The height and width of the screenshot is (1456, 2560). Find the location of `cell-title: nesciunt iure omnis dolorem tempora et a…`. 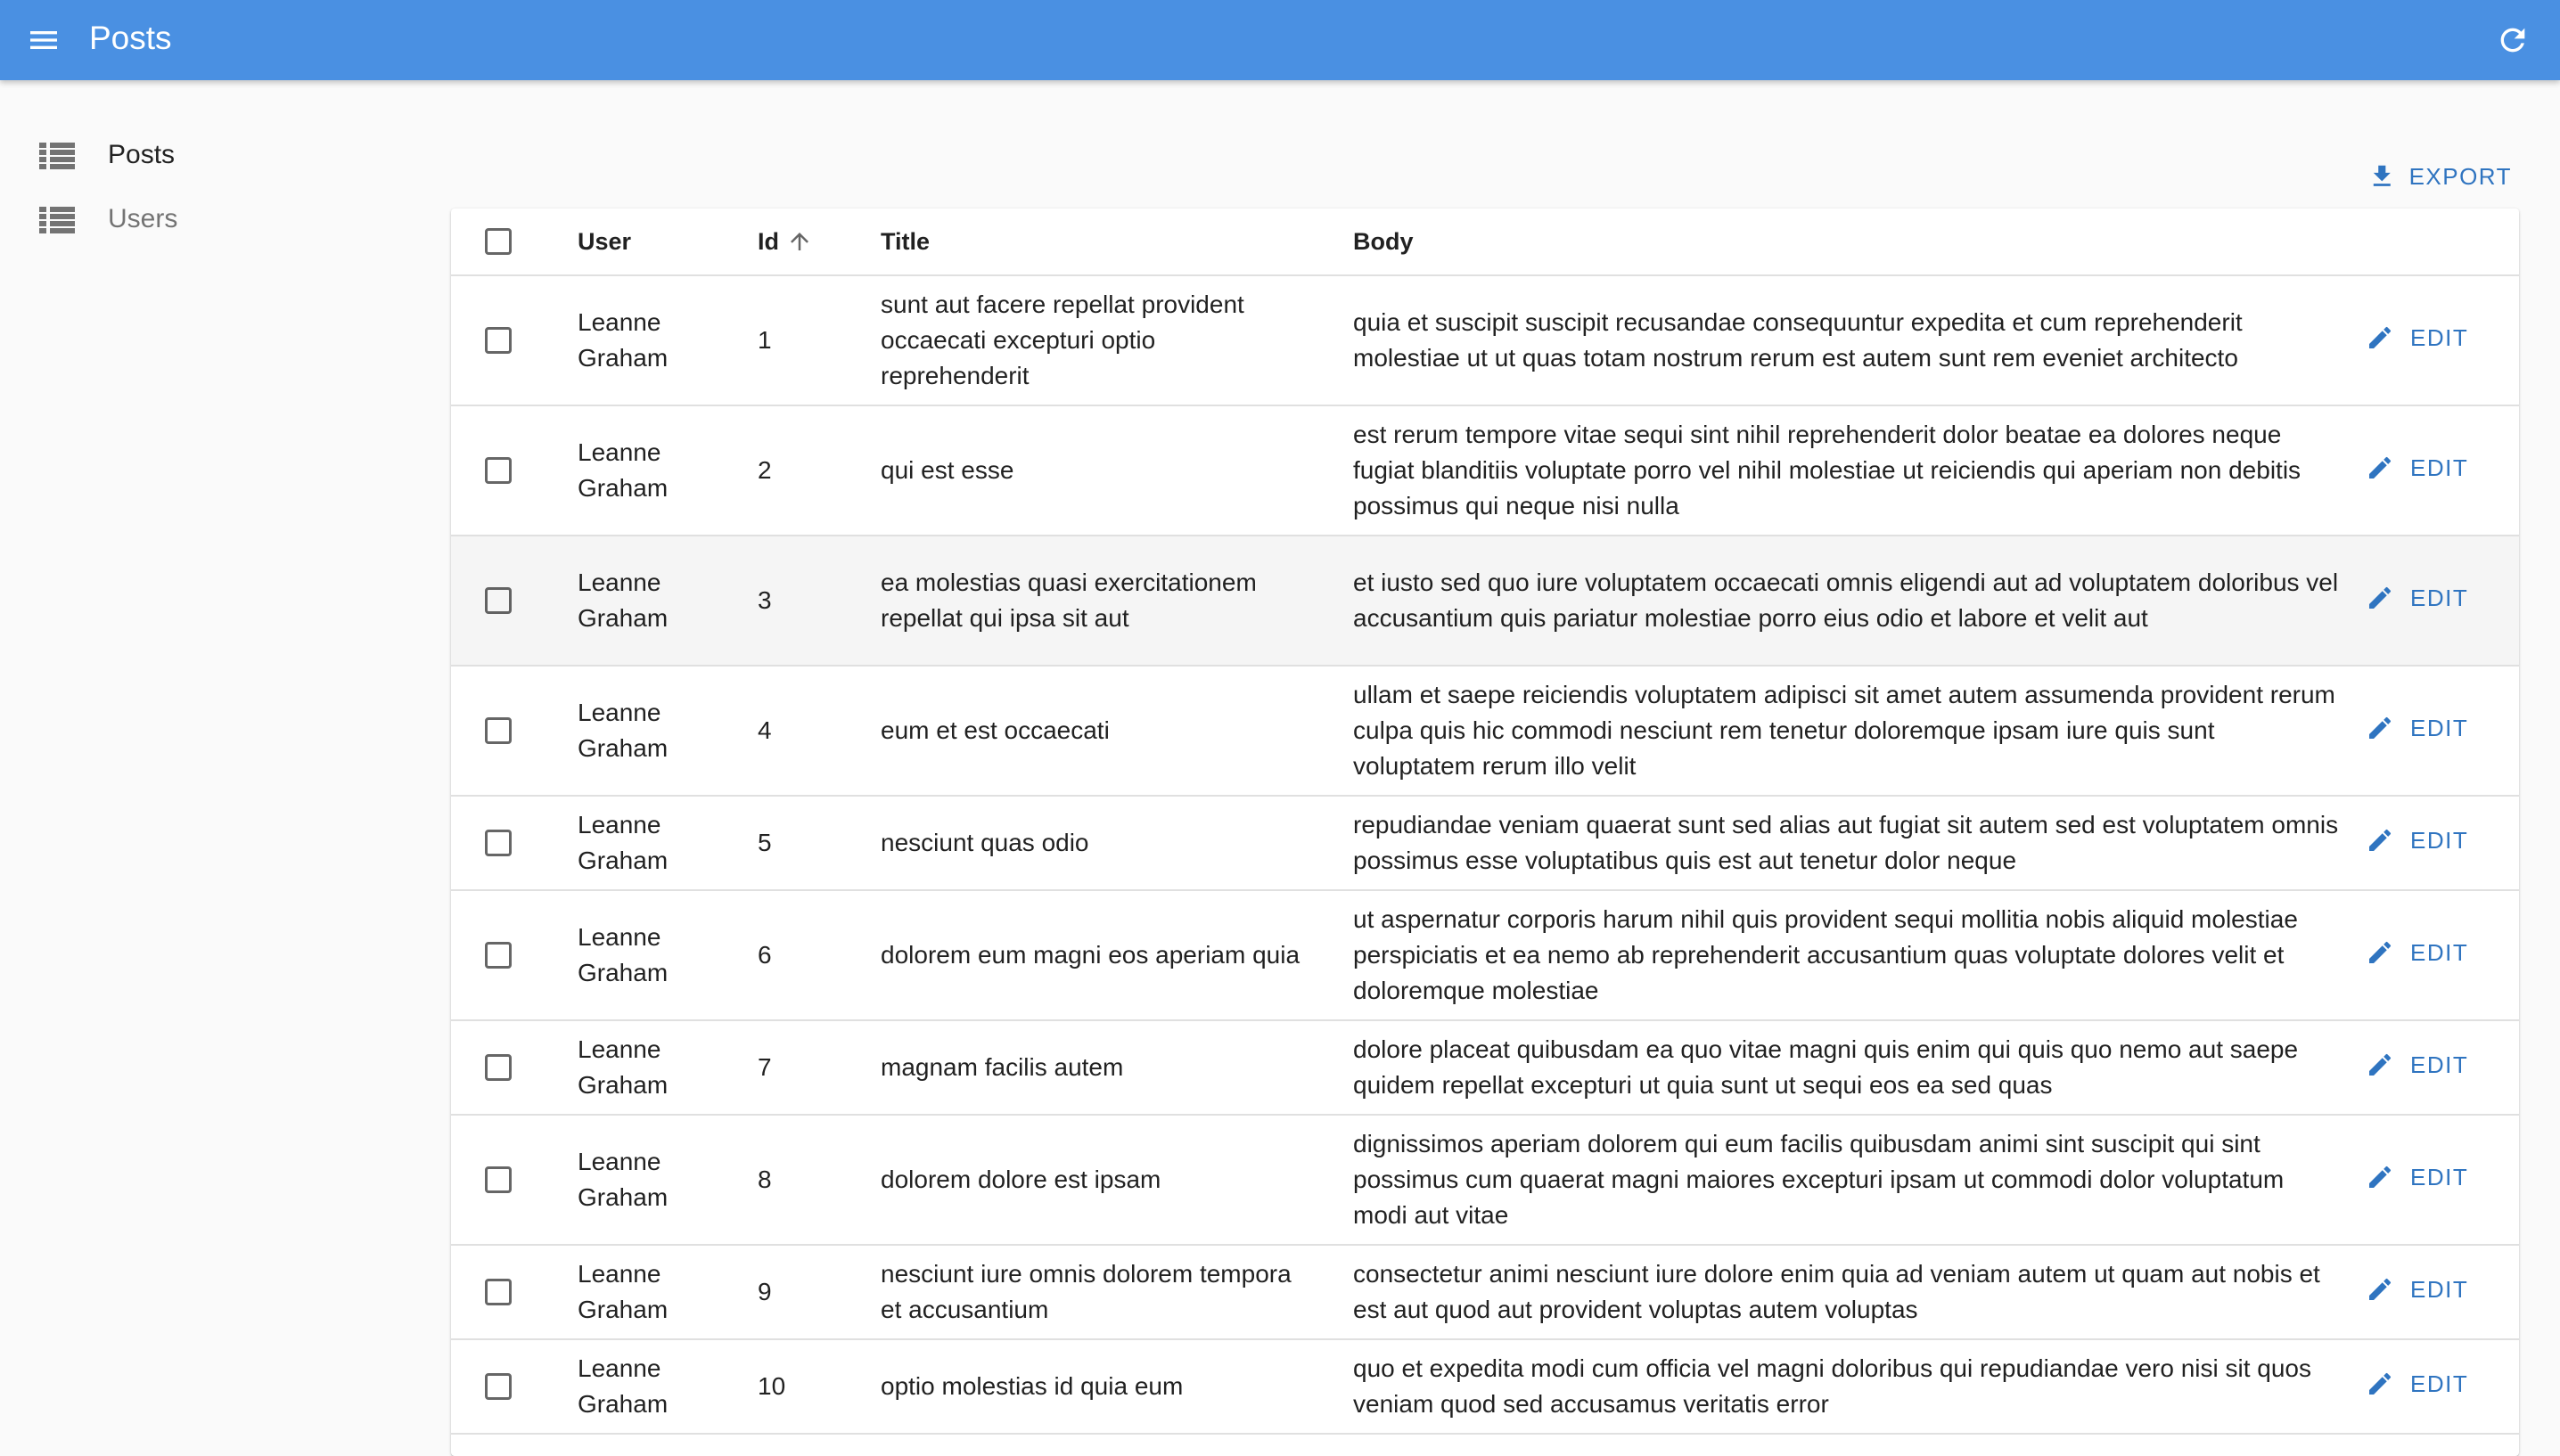

cell-title: nesciunt iure omnis dolorem tempora et a… is located at coordinates (1115, 1293).